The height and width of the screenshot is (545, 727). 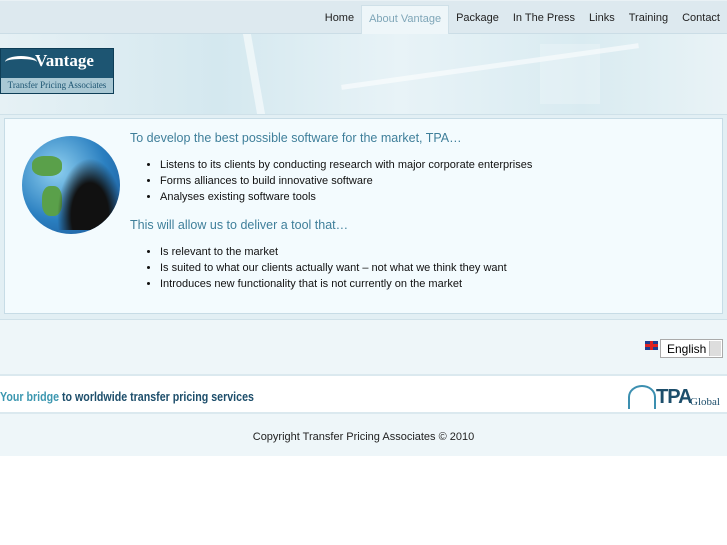 I want to click on logo-subtitle: Transfer Pricing Associates, so click(x=57, y=85).